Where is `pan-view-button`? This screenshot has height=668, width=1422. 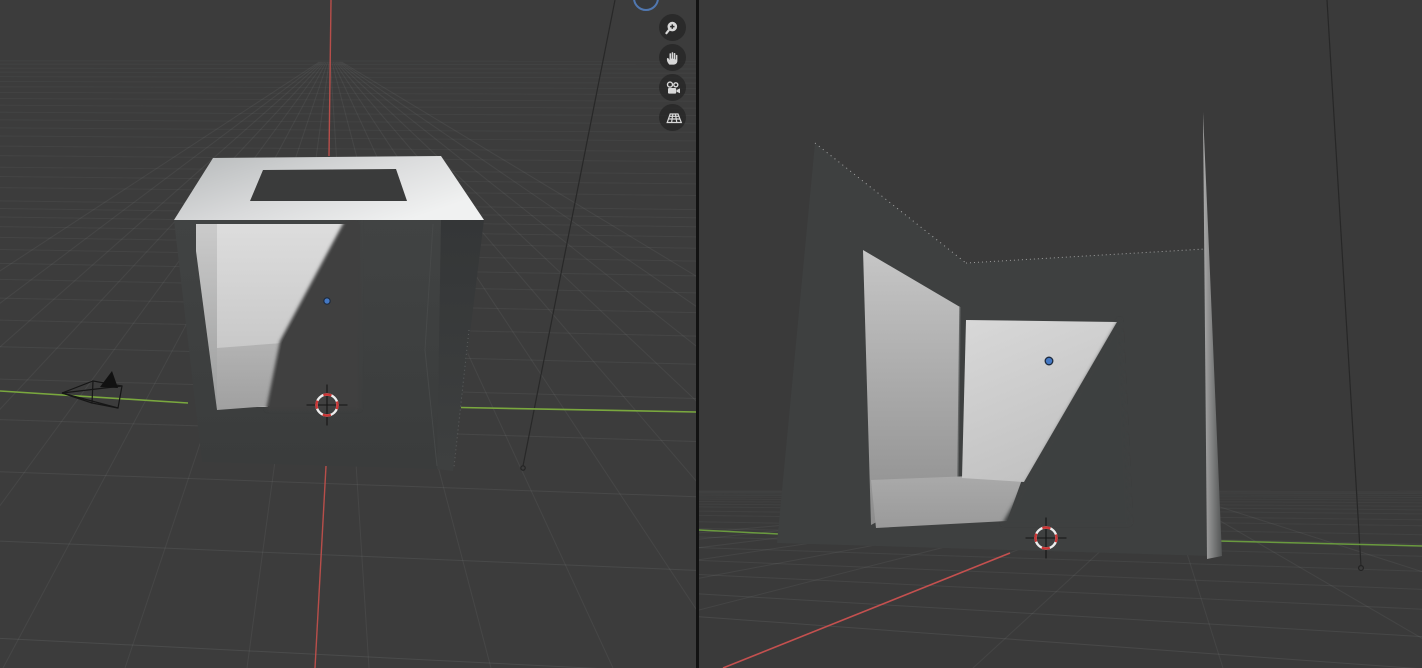 pan-view-button is located at coordinates (672, 57).